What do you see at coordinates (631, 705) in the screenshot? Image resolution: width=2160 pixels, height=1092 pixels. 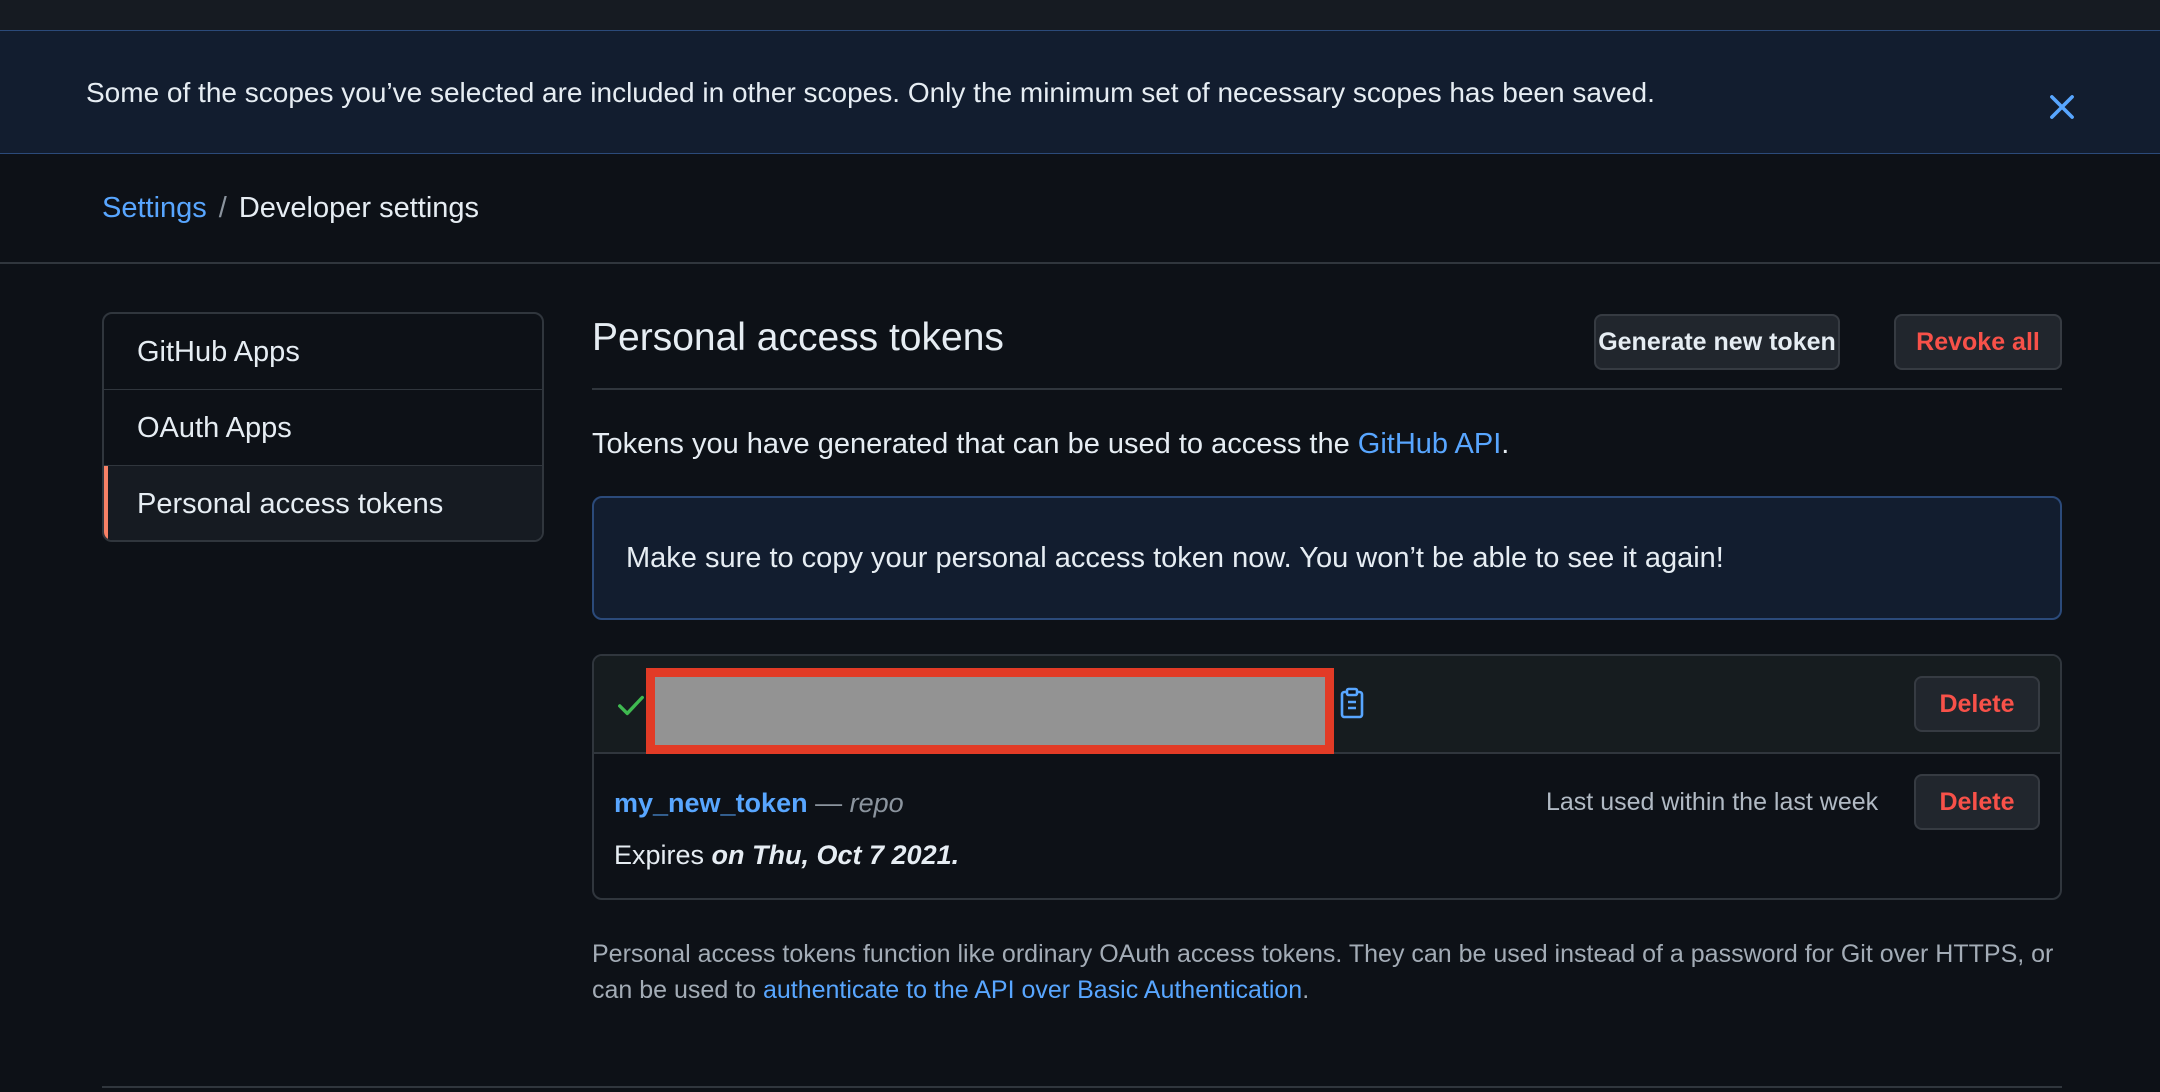 I see `check-icon` at bounding box center [631, 705].